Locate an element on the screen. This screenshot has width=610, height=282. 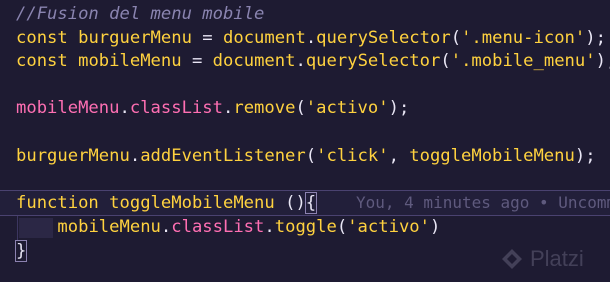
object-name: burguerMenu is located at coordinates (73, 156).